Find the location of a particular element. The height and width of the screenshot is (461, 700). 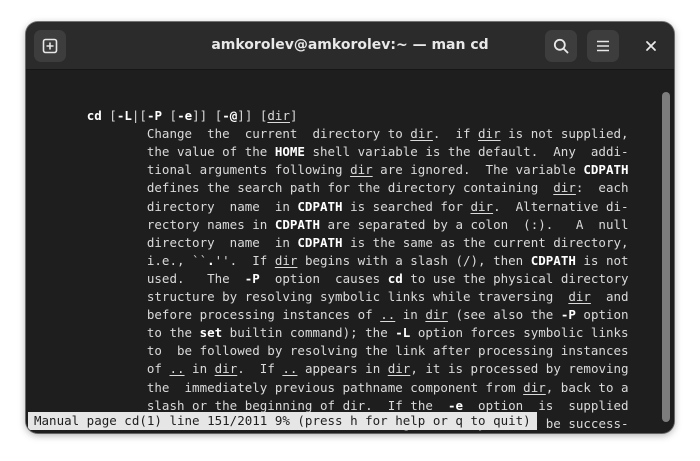

text-segment: . If is located at coordinates (260, 369).